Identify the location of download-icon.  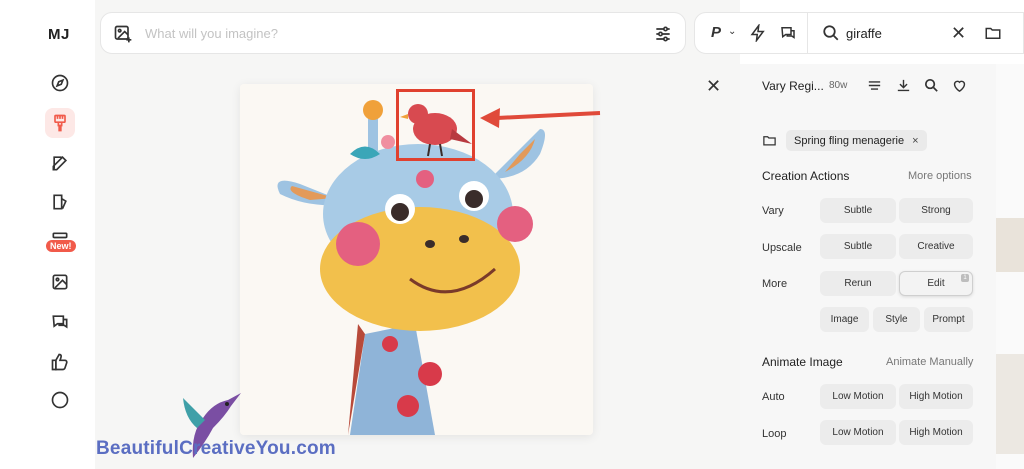
(903, 85).